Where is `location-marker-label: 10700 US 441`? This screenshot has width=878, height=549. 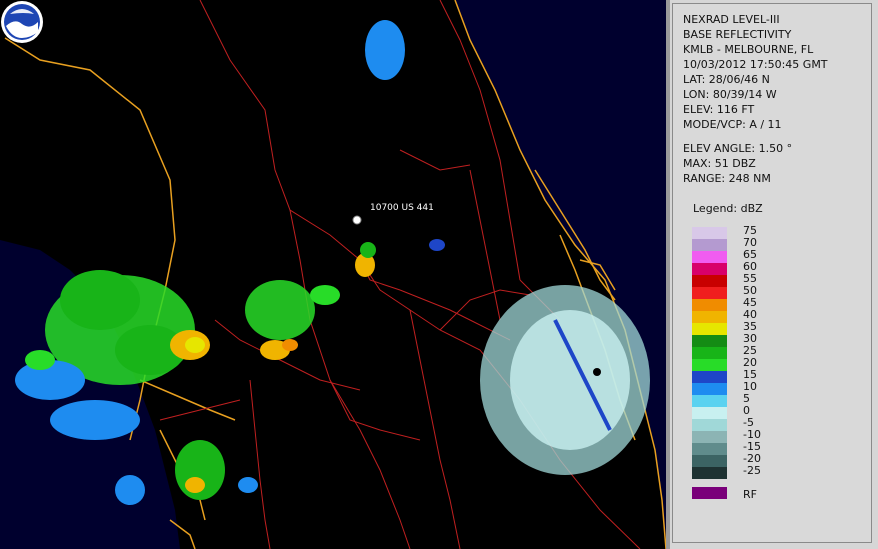 location-marker-label: 10700 US 441 is located at coordinates (402, 208).